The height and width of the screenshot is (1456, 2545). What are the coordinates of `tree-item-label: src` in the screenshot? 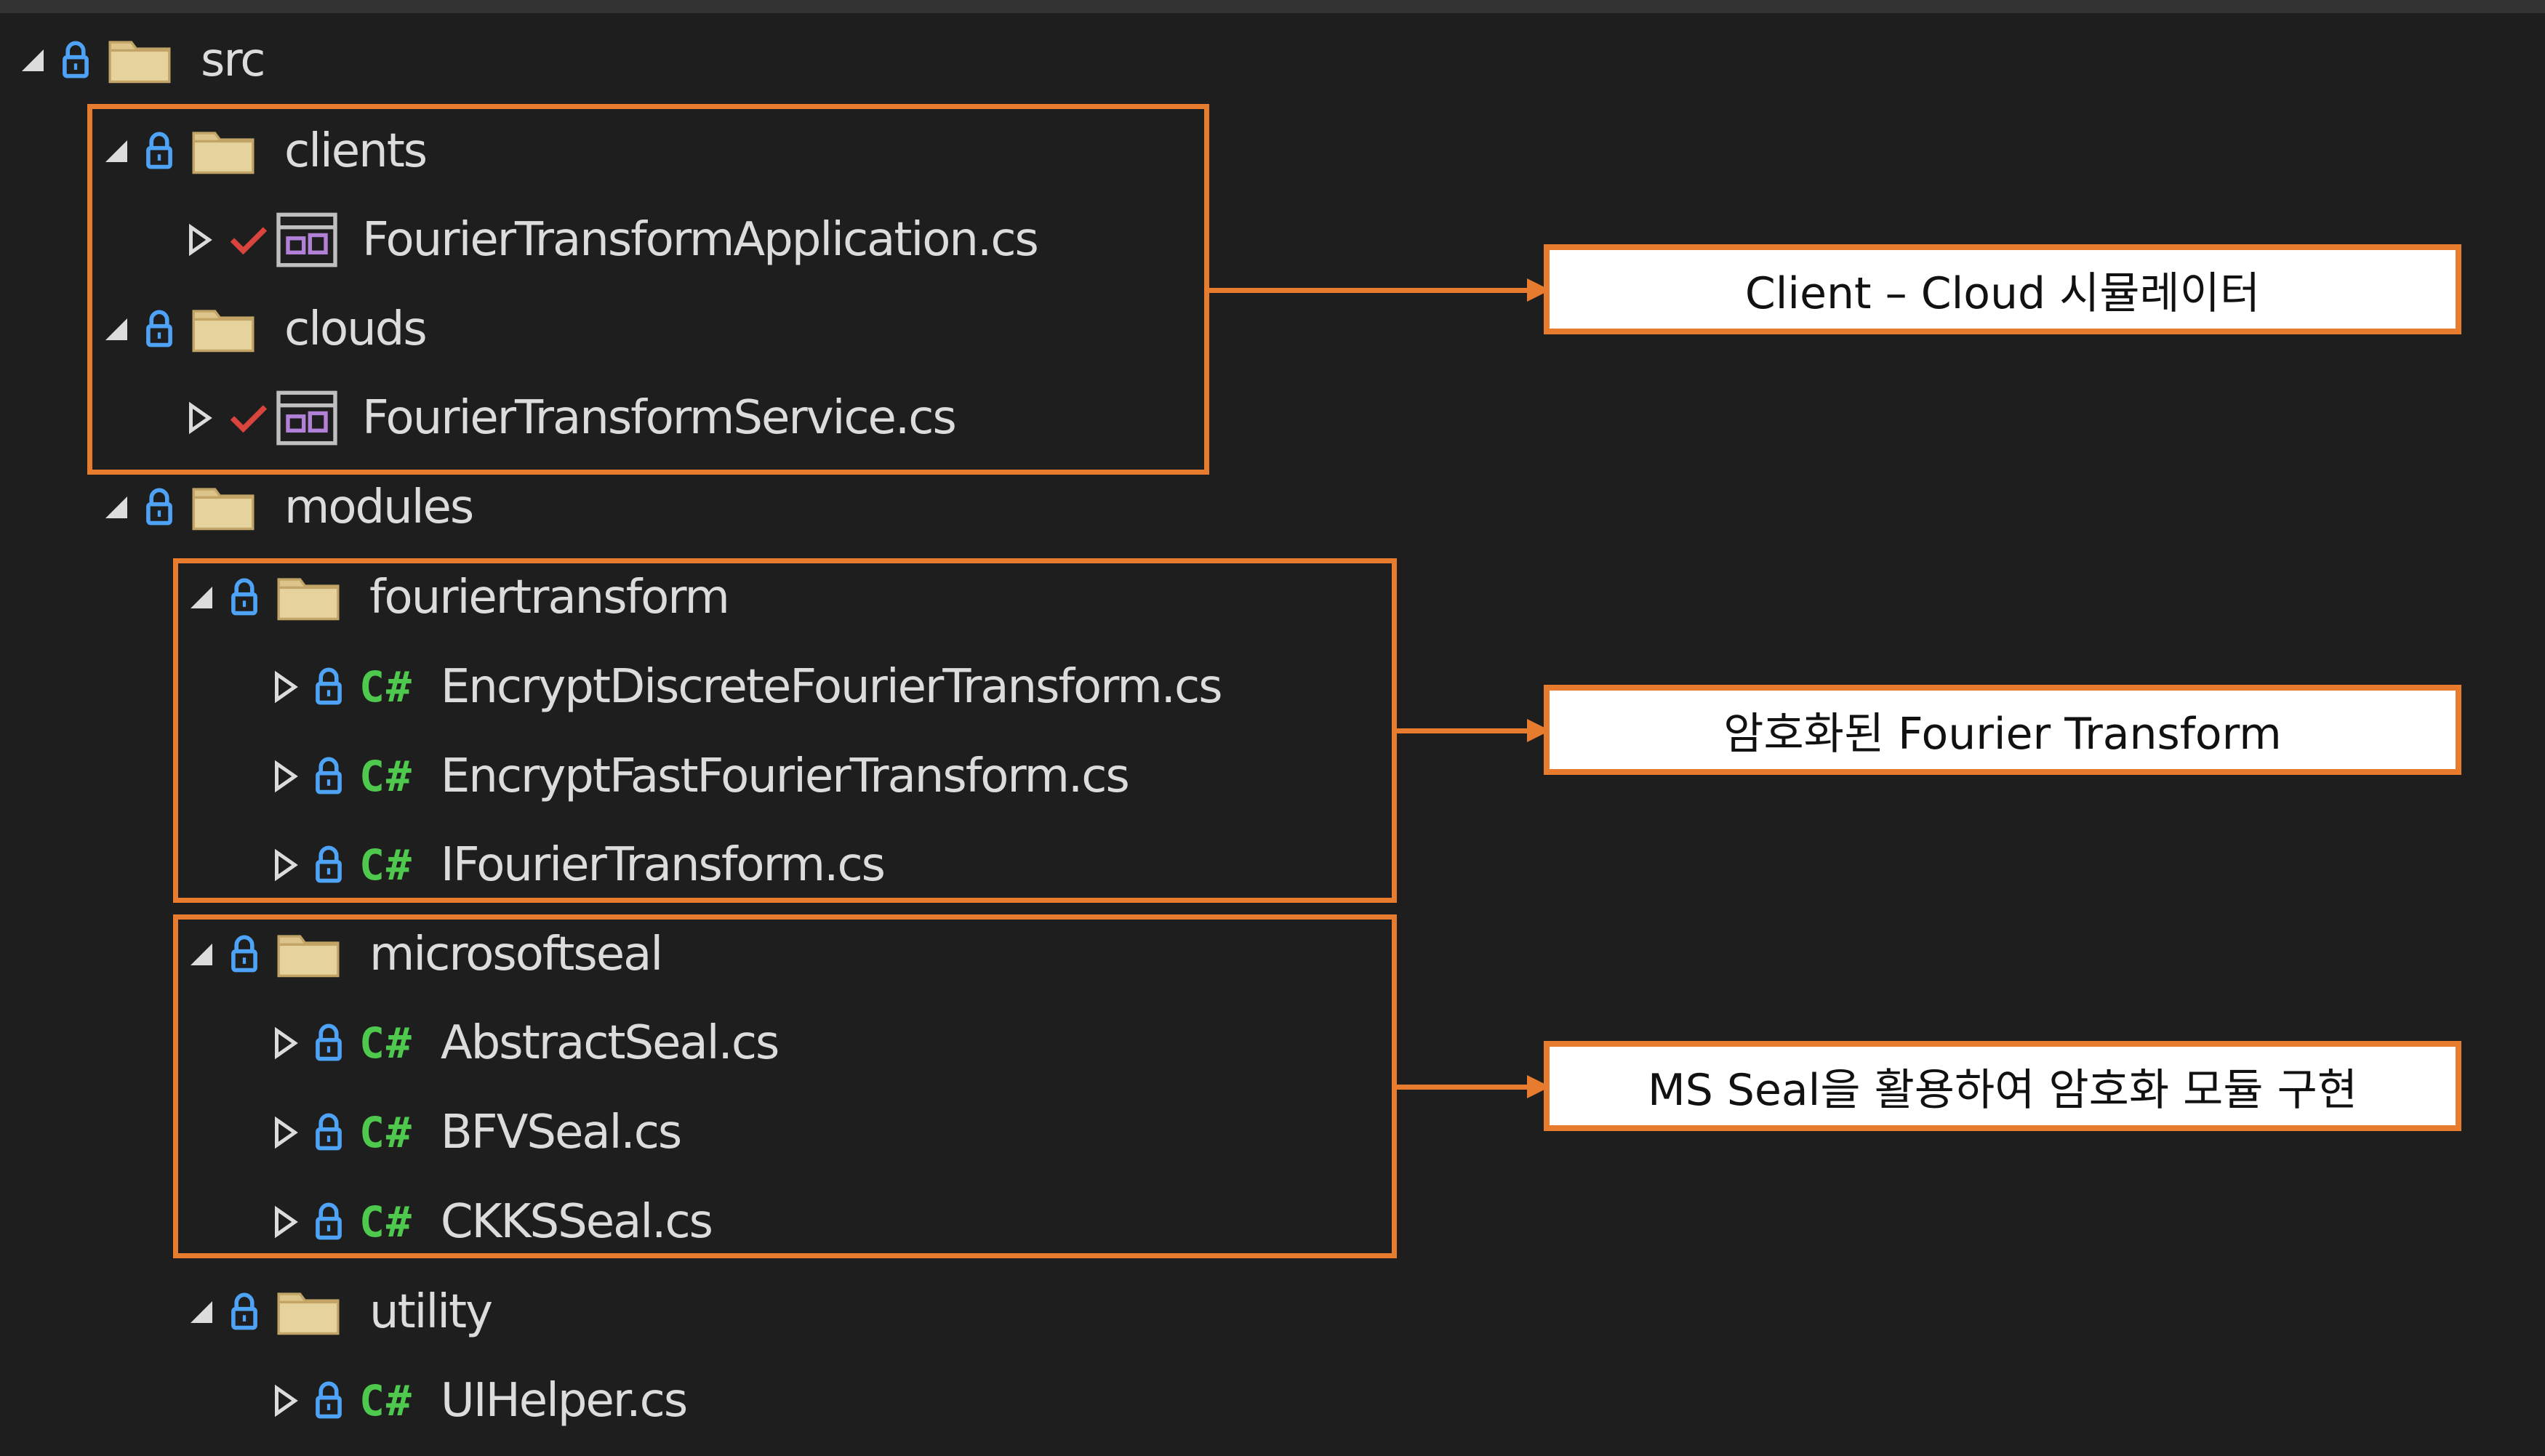 It's located at (233, 60).